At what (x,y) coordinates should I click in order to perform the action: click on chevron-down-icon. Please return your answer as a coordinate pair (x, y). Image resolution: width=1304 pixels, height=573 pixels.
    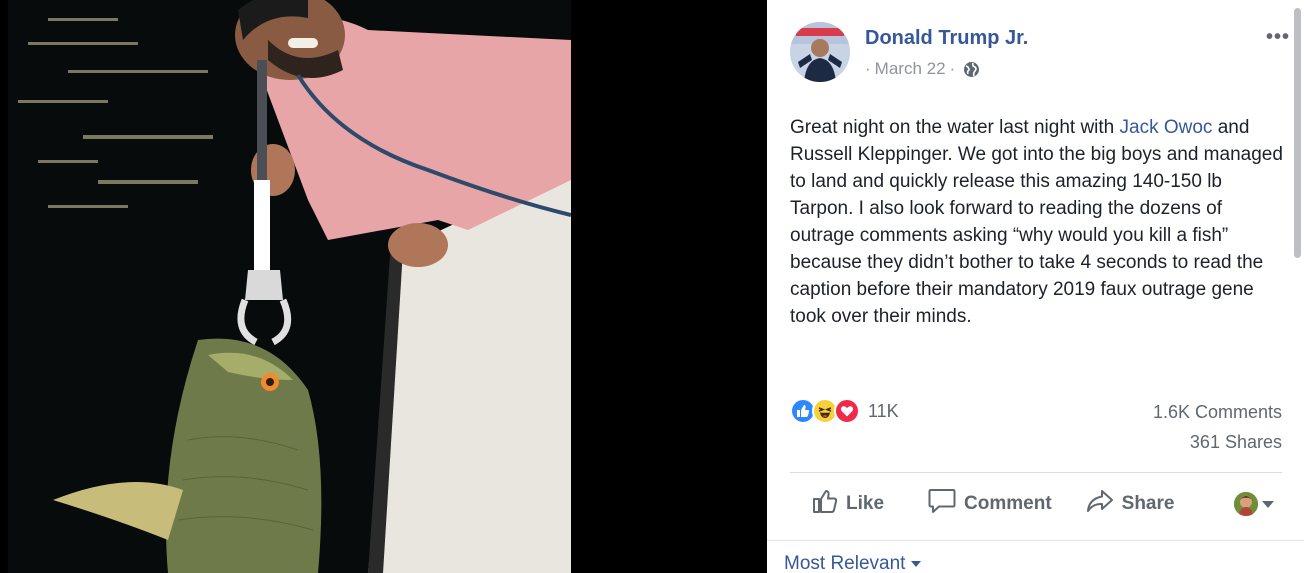
    Looking at the image, I should click on (1268, 504).